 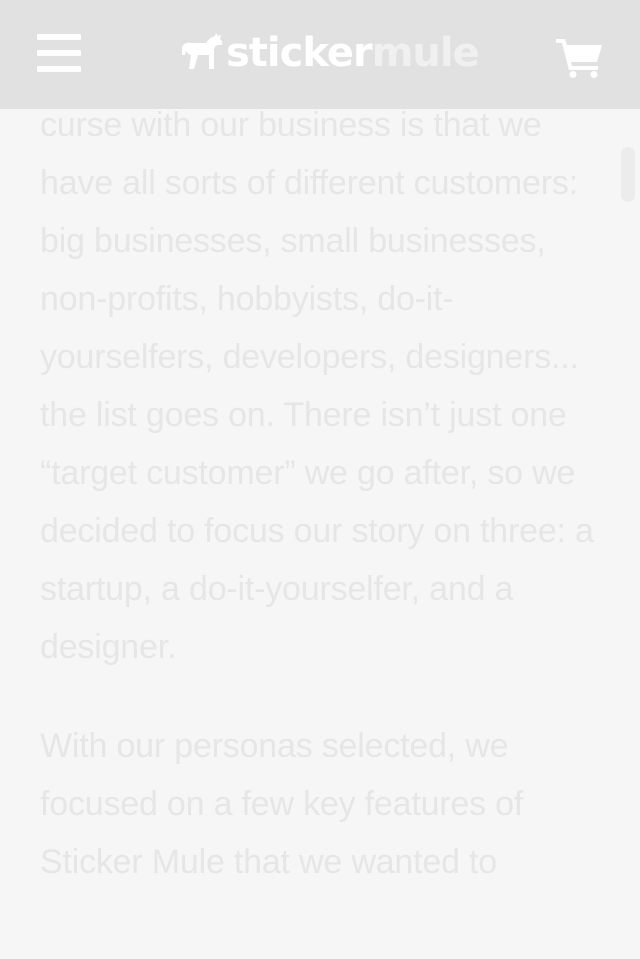 I want to click on scrollbar-thumb, so click(x=628, y=174).